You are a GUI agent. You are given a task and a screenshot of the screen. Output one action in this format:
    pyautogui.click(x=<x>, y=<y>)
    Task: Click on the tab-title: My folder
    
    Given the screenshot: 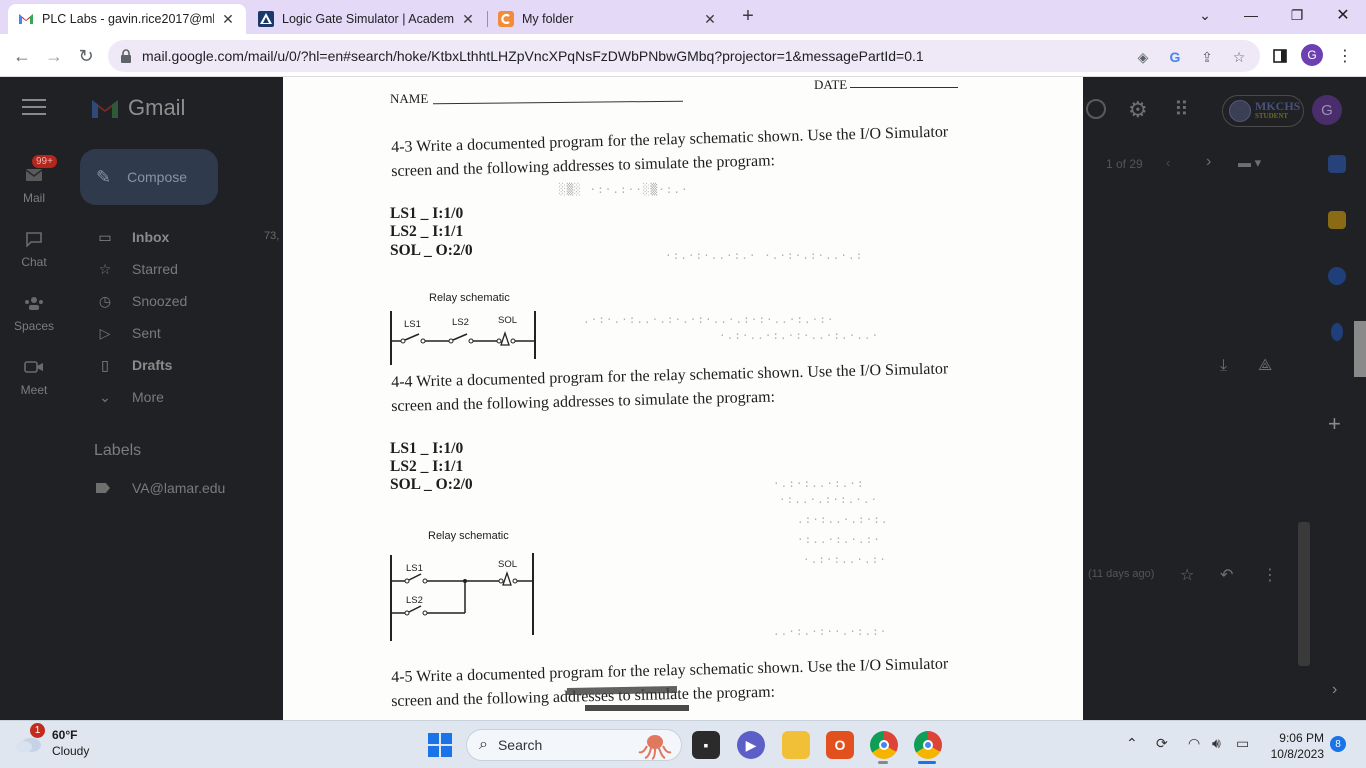 What is the action you would take?
    pyautogui.click(x=548, y=19)
    